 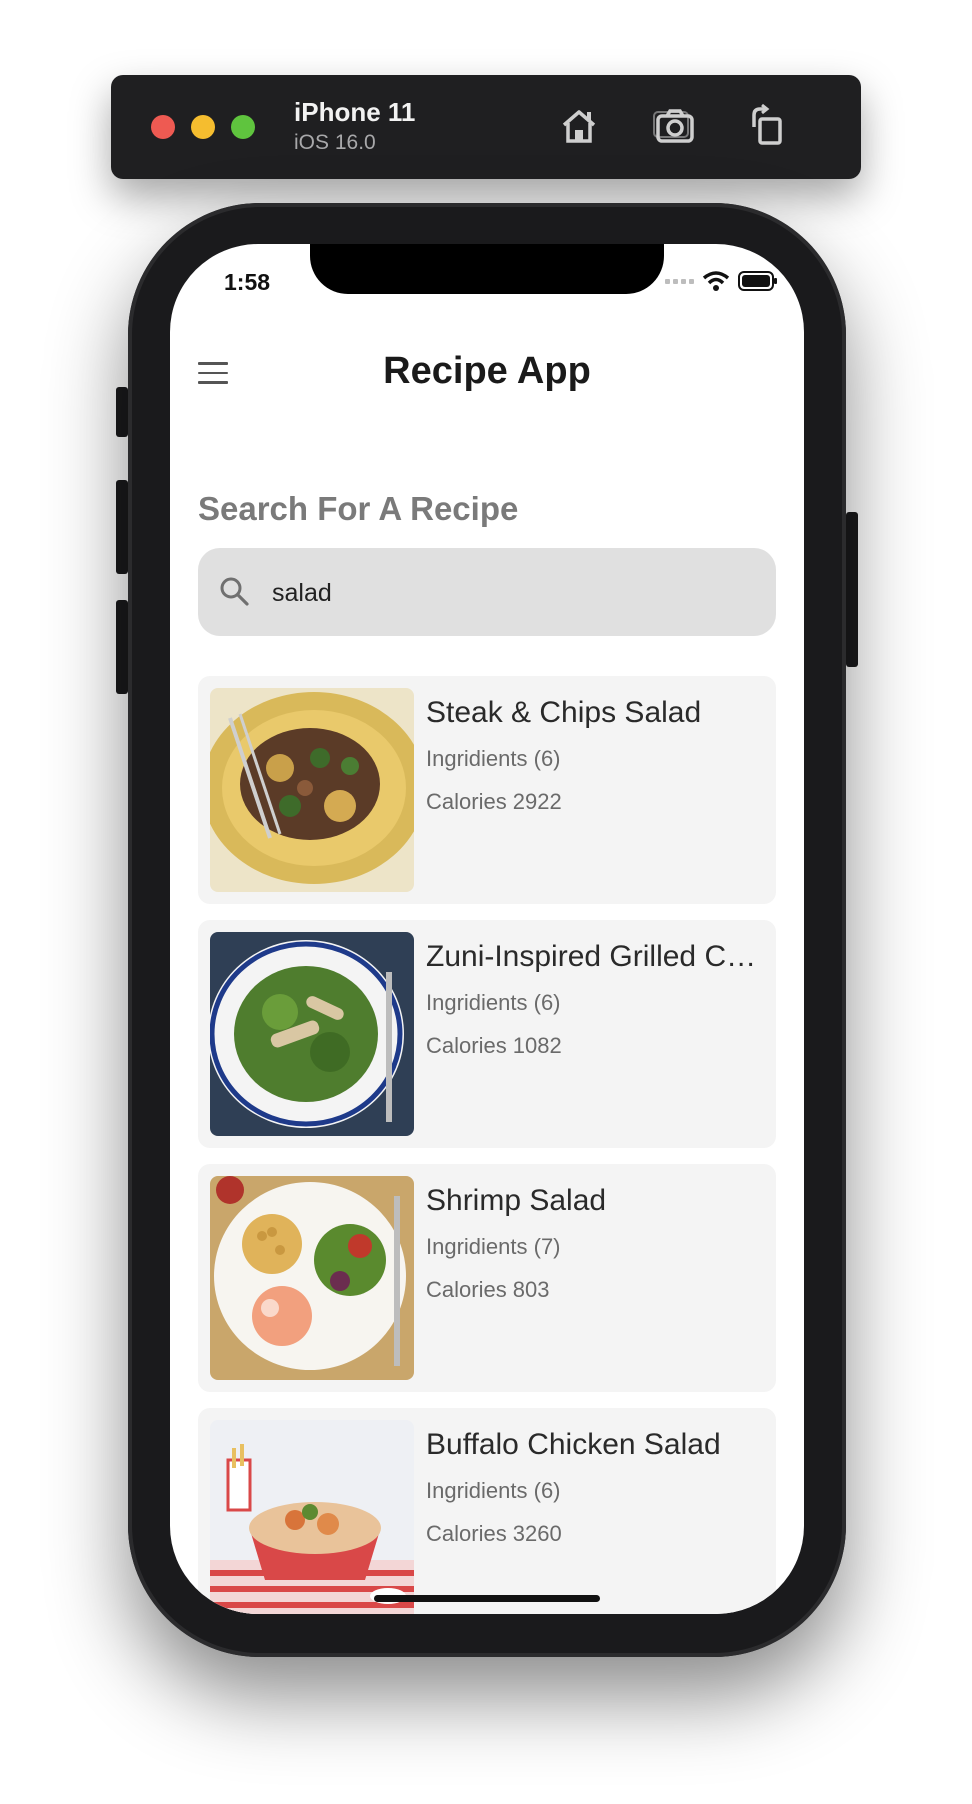 What do you see at coordinates (852, 589) in the screenshot?
I see `power-button` at bounding box center [852, 589].